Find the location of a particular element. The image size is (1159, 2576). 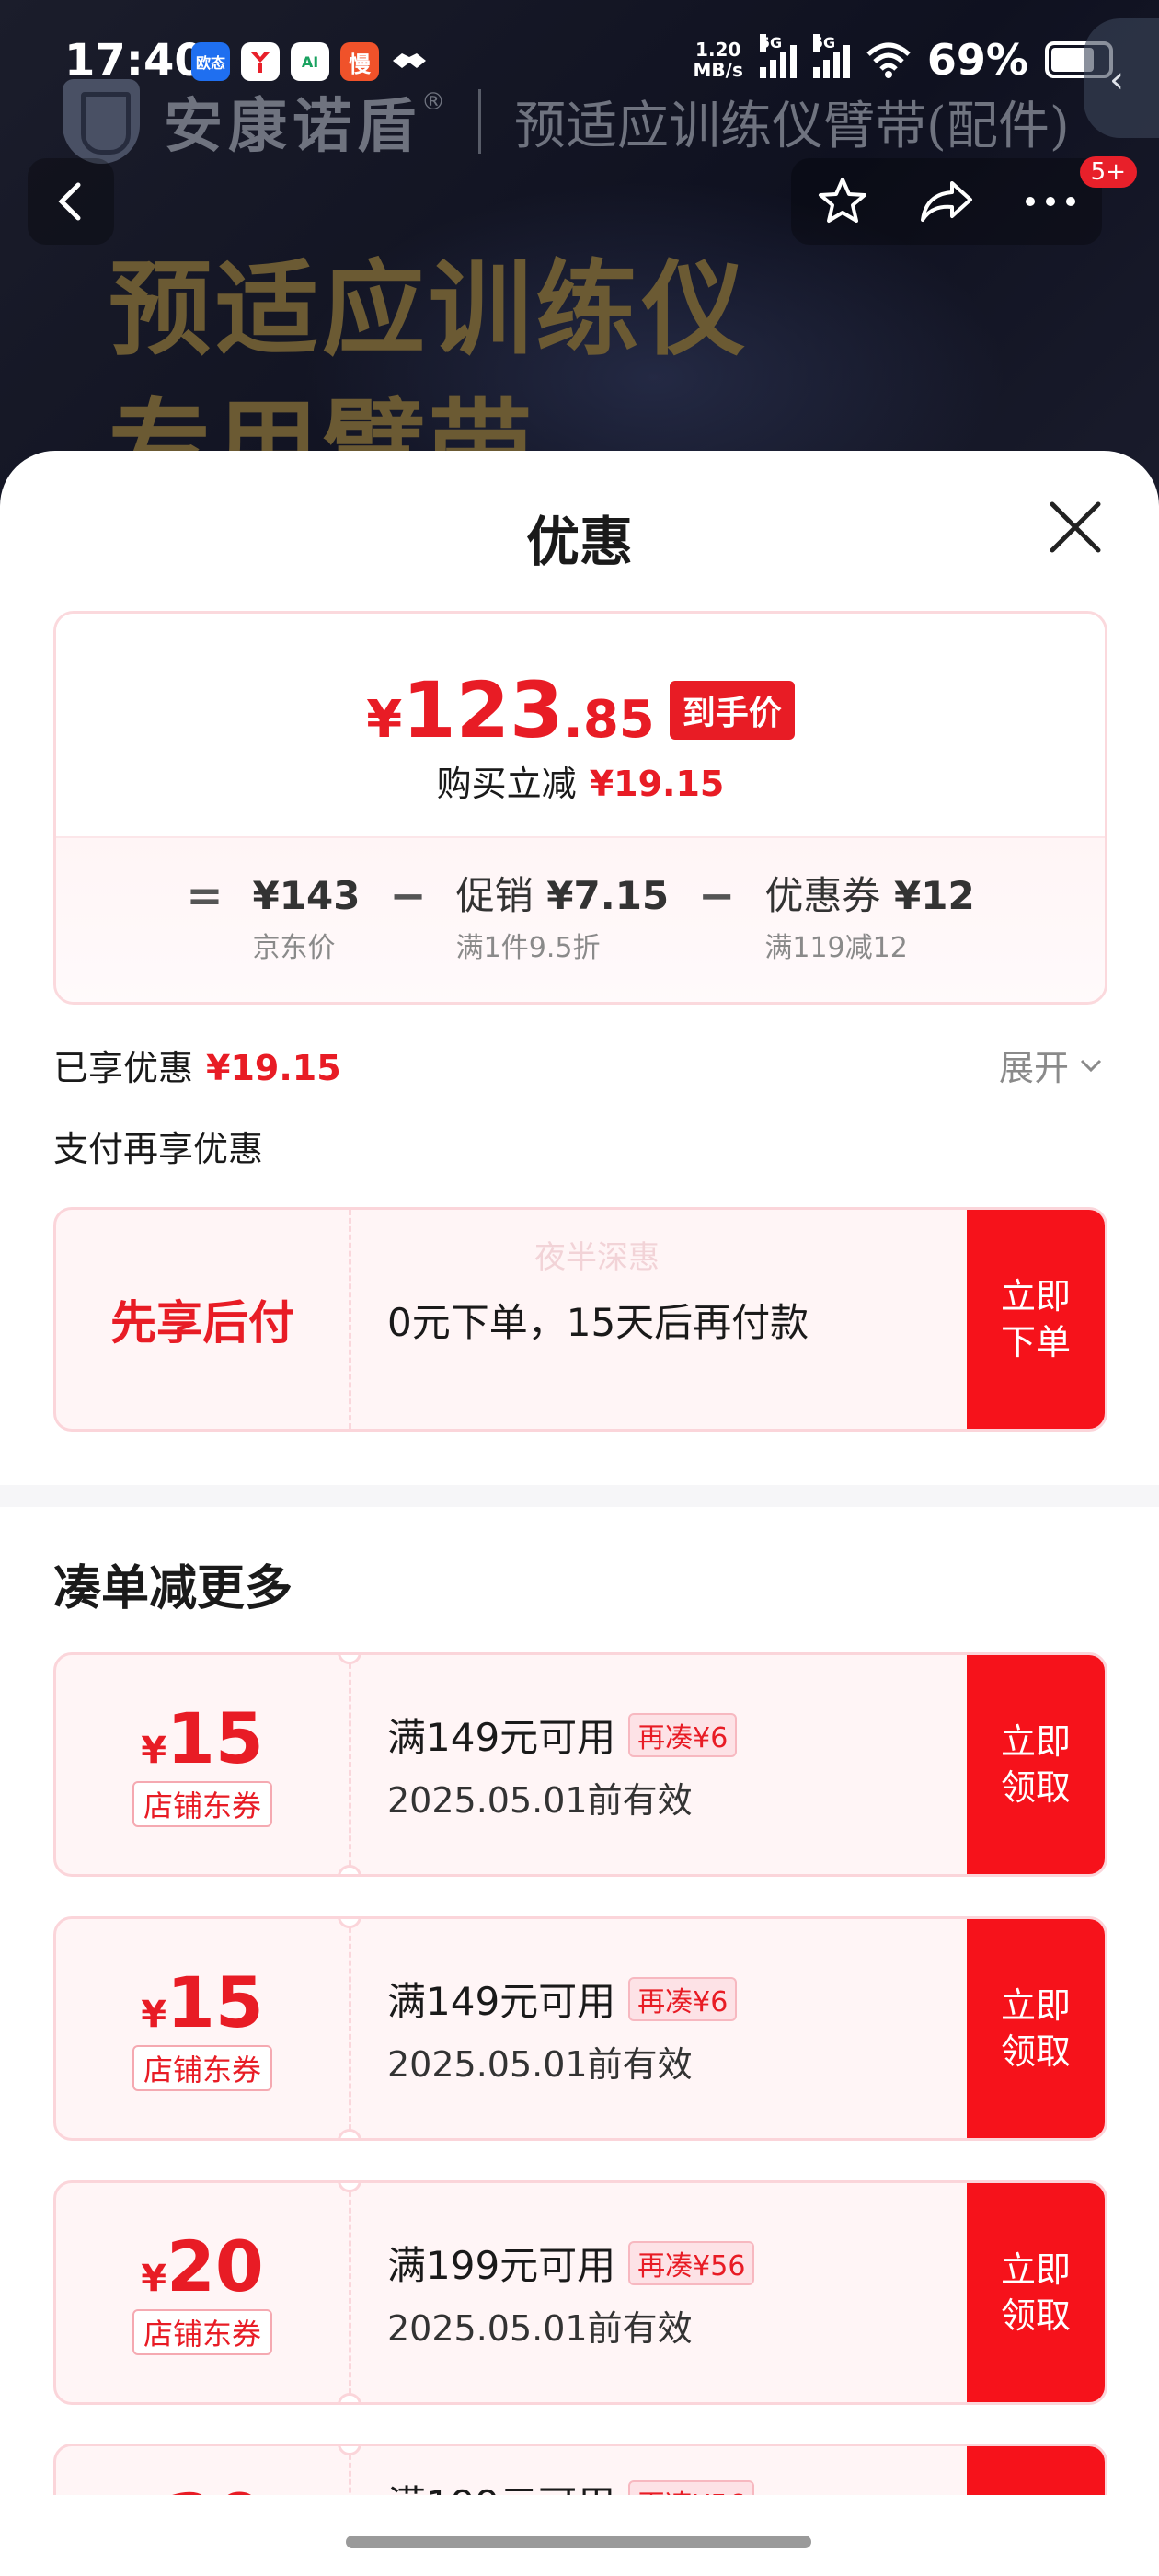

bnpl-card: 先享后付 夜半深惠 0元下单，15天后再付款 立即 下单 is located at coordinates (580, 1319).